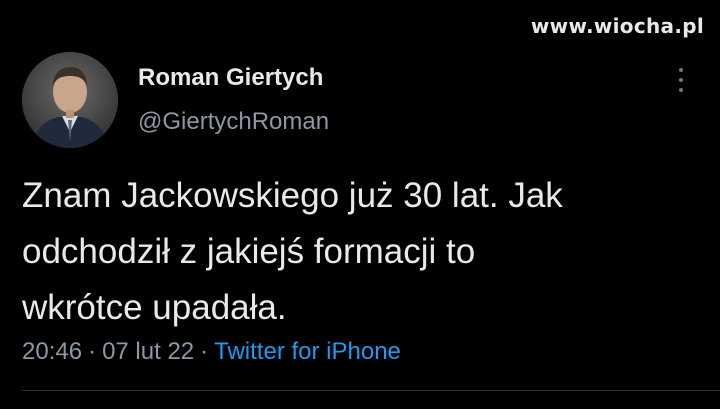 The width and height of the screenshot is (720, 409). What do you see at coordinates (233, 122) in the screenshot?
I see `author-handle: @GiertychRoman` at bounding box center [233, 122].